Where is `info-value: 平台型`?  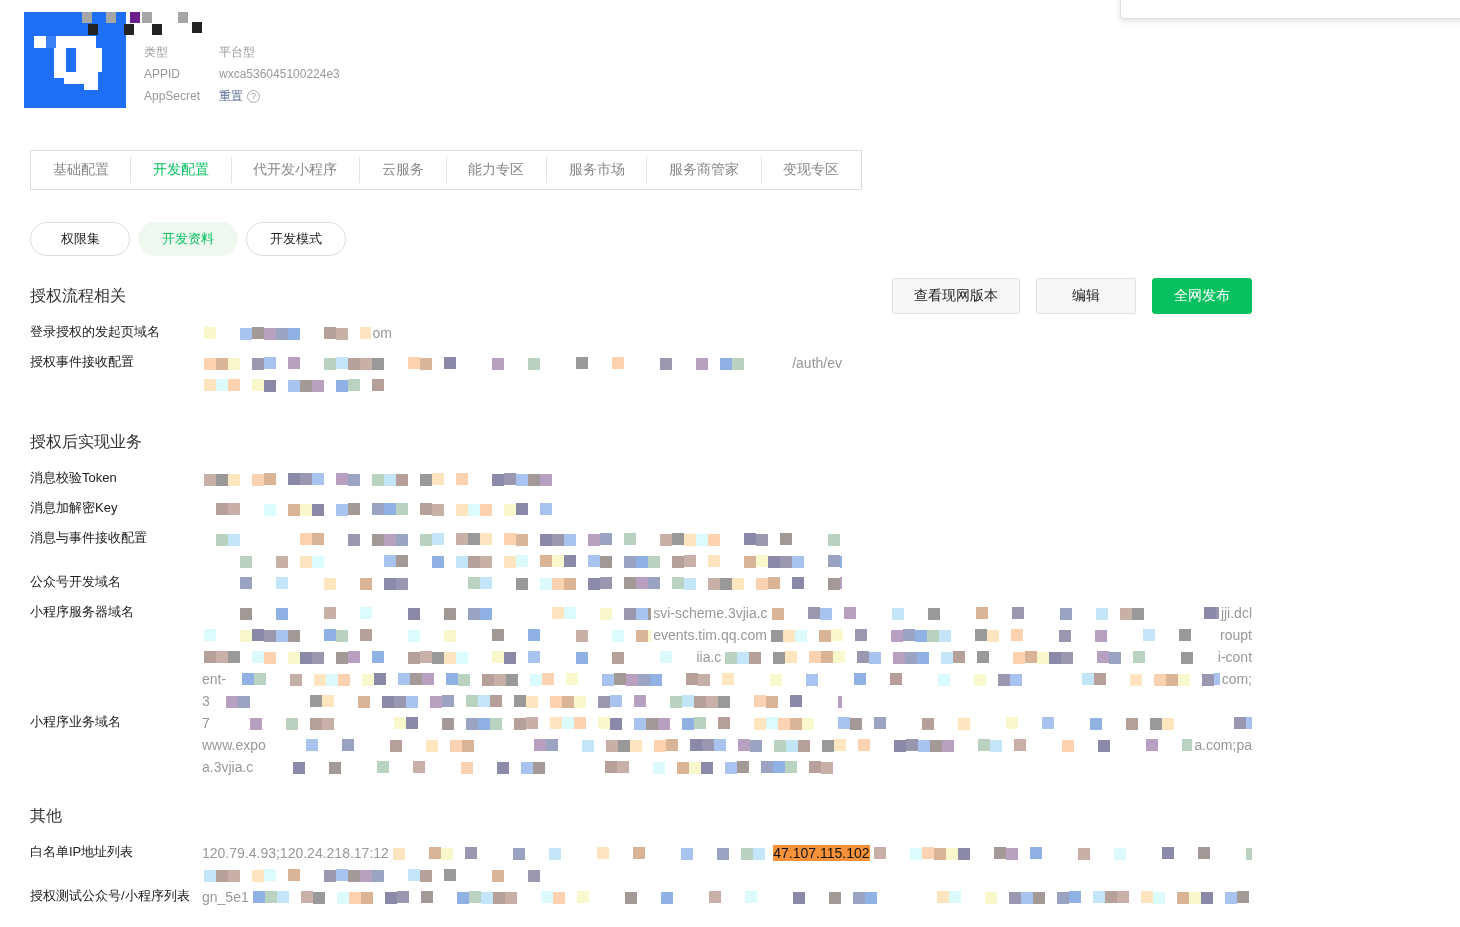 info-value: 平台型 is located at coordinates (237, 52).